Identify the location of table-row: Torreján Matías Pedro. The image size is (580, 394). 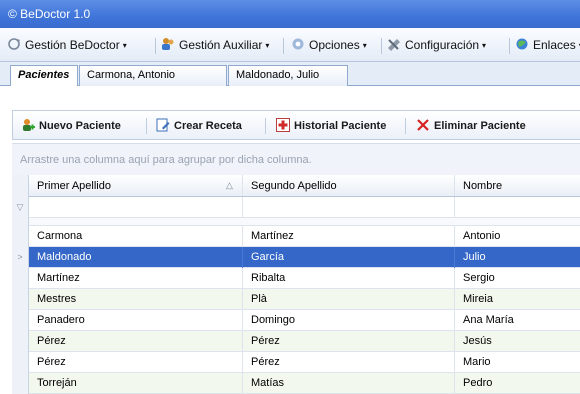
(296, 383).